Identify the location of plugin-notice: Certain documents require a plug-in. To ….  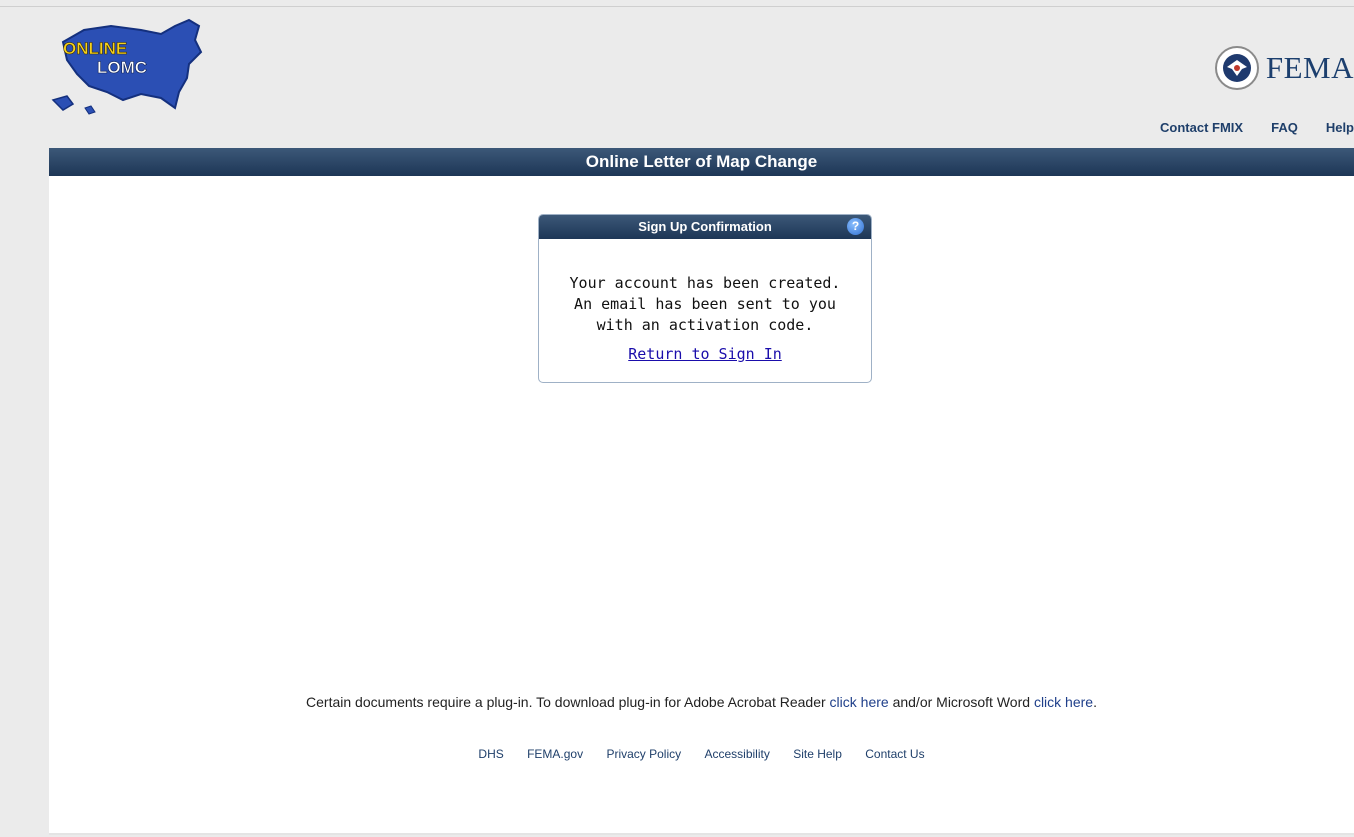
(701, 702).